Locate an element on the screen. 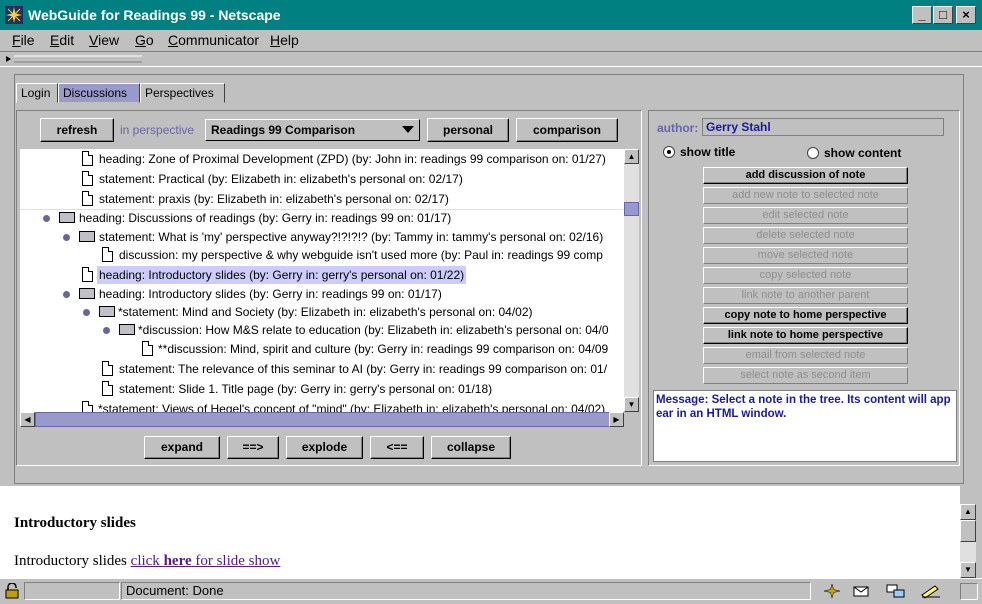 The width and height of the screenshot is (982, 604). menu-go: Go is located at coordinates (144, 40).